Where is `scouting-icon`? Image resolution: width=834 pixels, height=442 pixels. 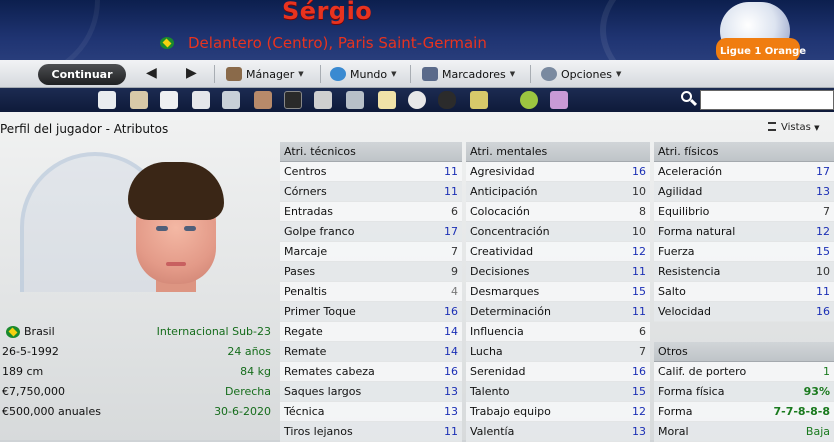 scouting-icon is located at coordinates (355, 100).